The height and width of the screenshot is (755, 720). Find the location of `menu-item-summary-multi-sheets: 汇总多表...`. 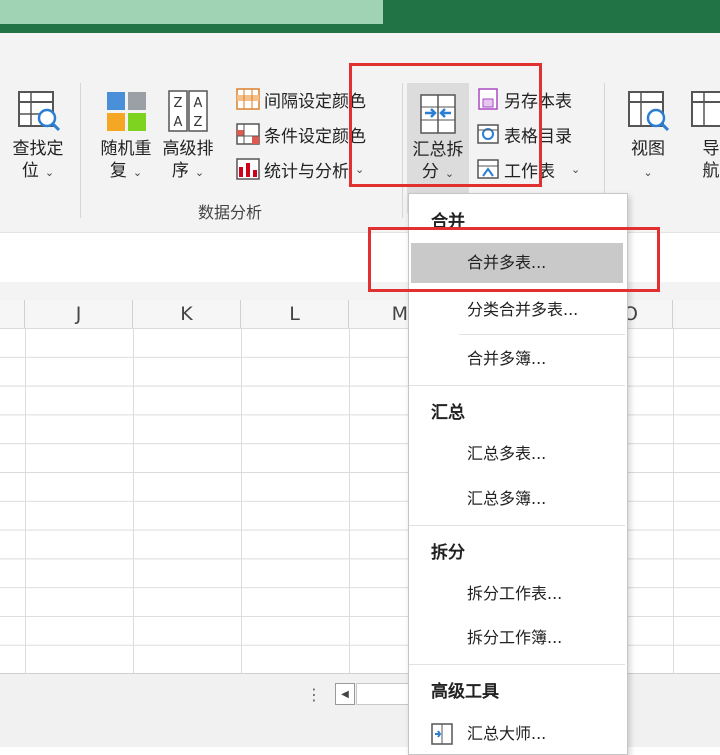

menu-item-summary-multi-sheets: 汇总多表... is located at coordinates (517, 454).